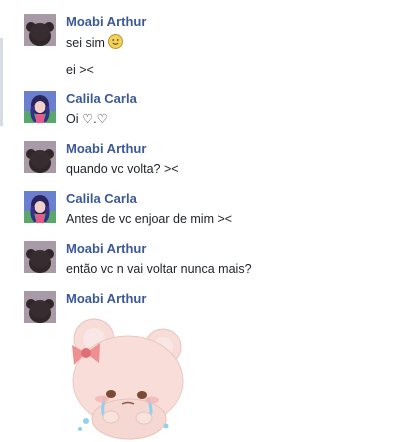 The image size is (394, 442). I want to click on message-text-content: sei sim, so click(85, 43).